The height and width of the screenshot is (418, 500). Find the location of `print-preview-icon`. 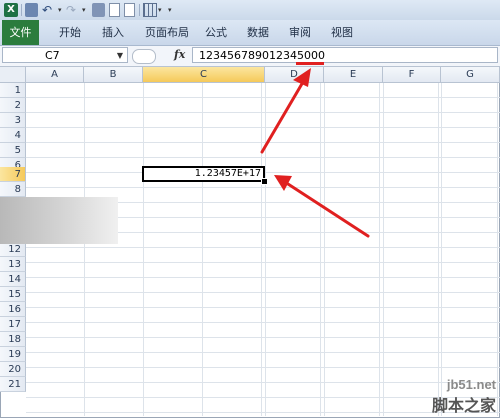

print-preview-icon is located at coordinates (98, 10).